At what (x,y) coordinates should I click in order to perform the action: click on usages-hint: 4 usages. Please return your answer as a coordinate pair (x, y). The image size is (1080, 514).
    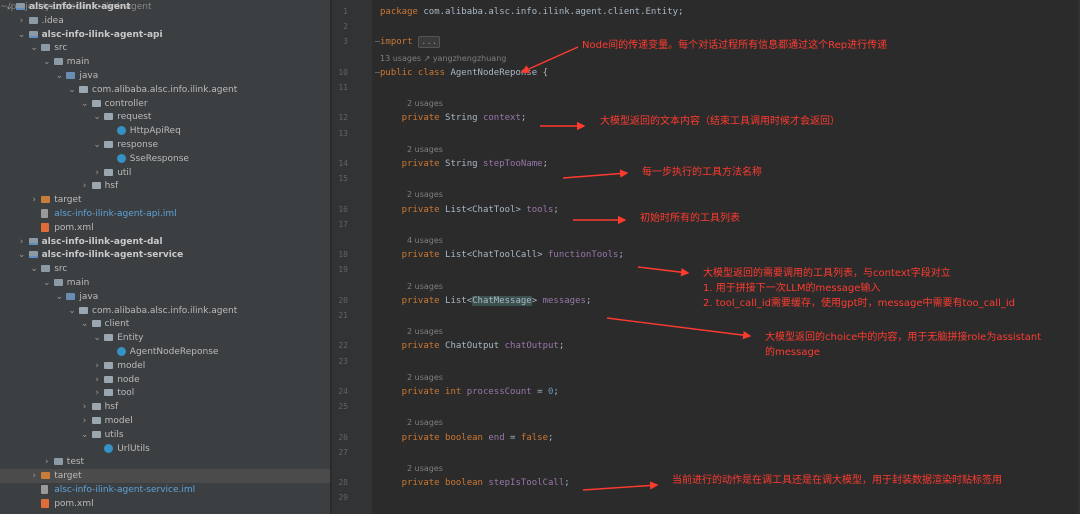
    Looking at the image, I should click on (425, 240).